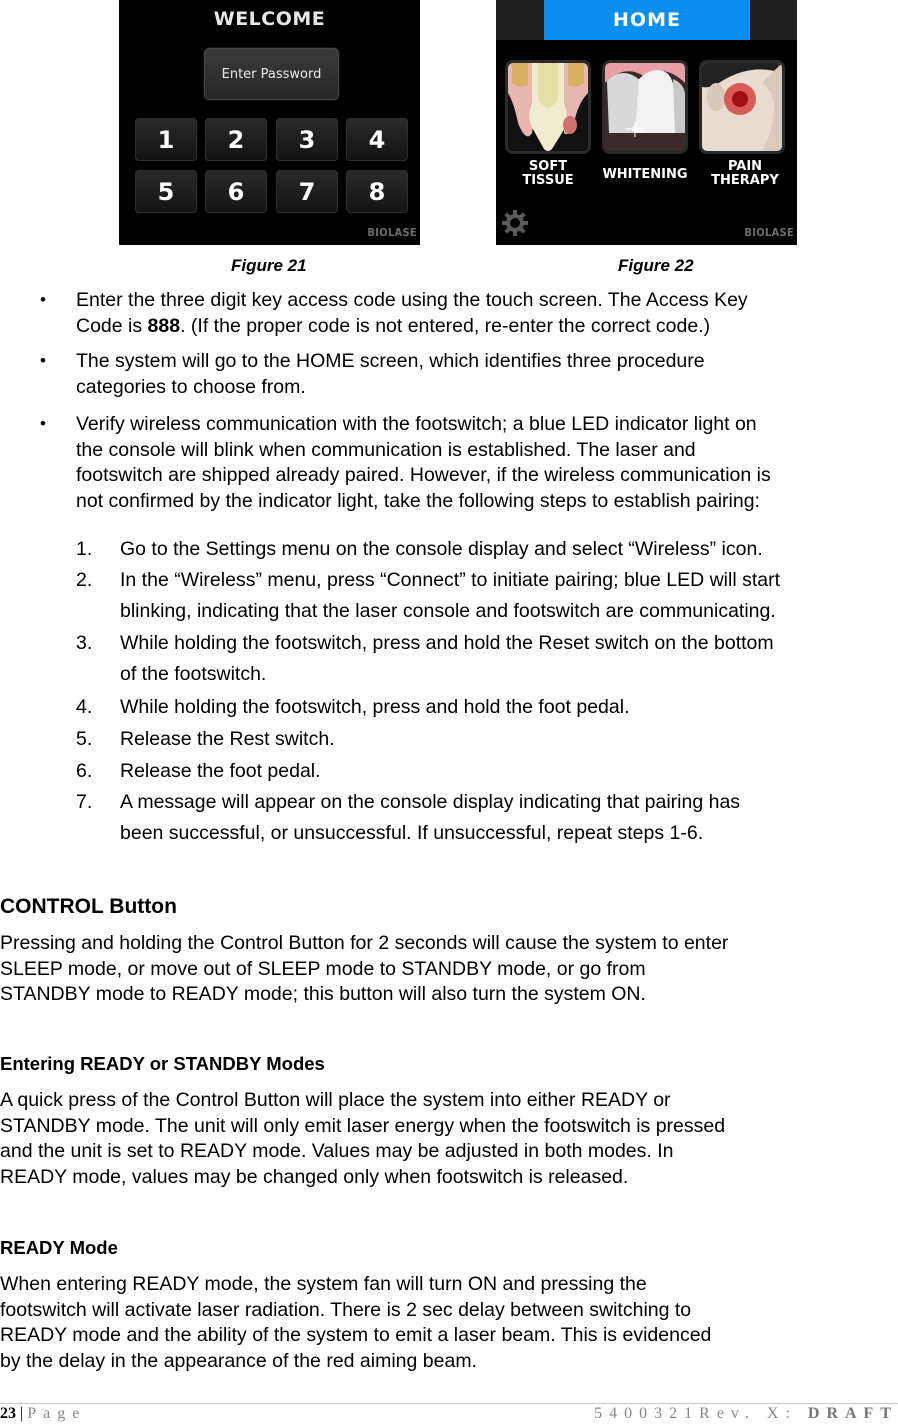 Image resolution: width=898 pixels, height=1426 pixels. I want to click on whitening-label: WHITENING, so click(645, 175).